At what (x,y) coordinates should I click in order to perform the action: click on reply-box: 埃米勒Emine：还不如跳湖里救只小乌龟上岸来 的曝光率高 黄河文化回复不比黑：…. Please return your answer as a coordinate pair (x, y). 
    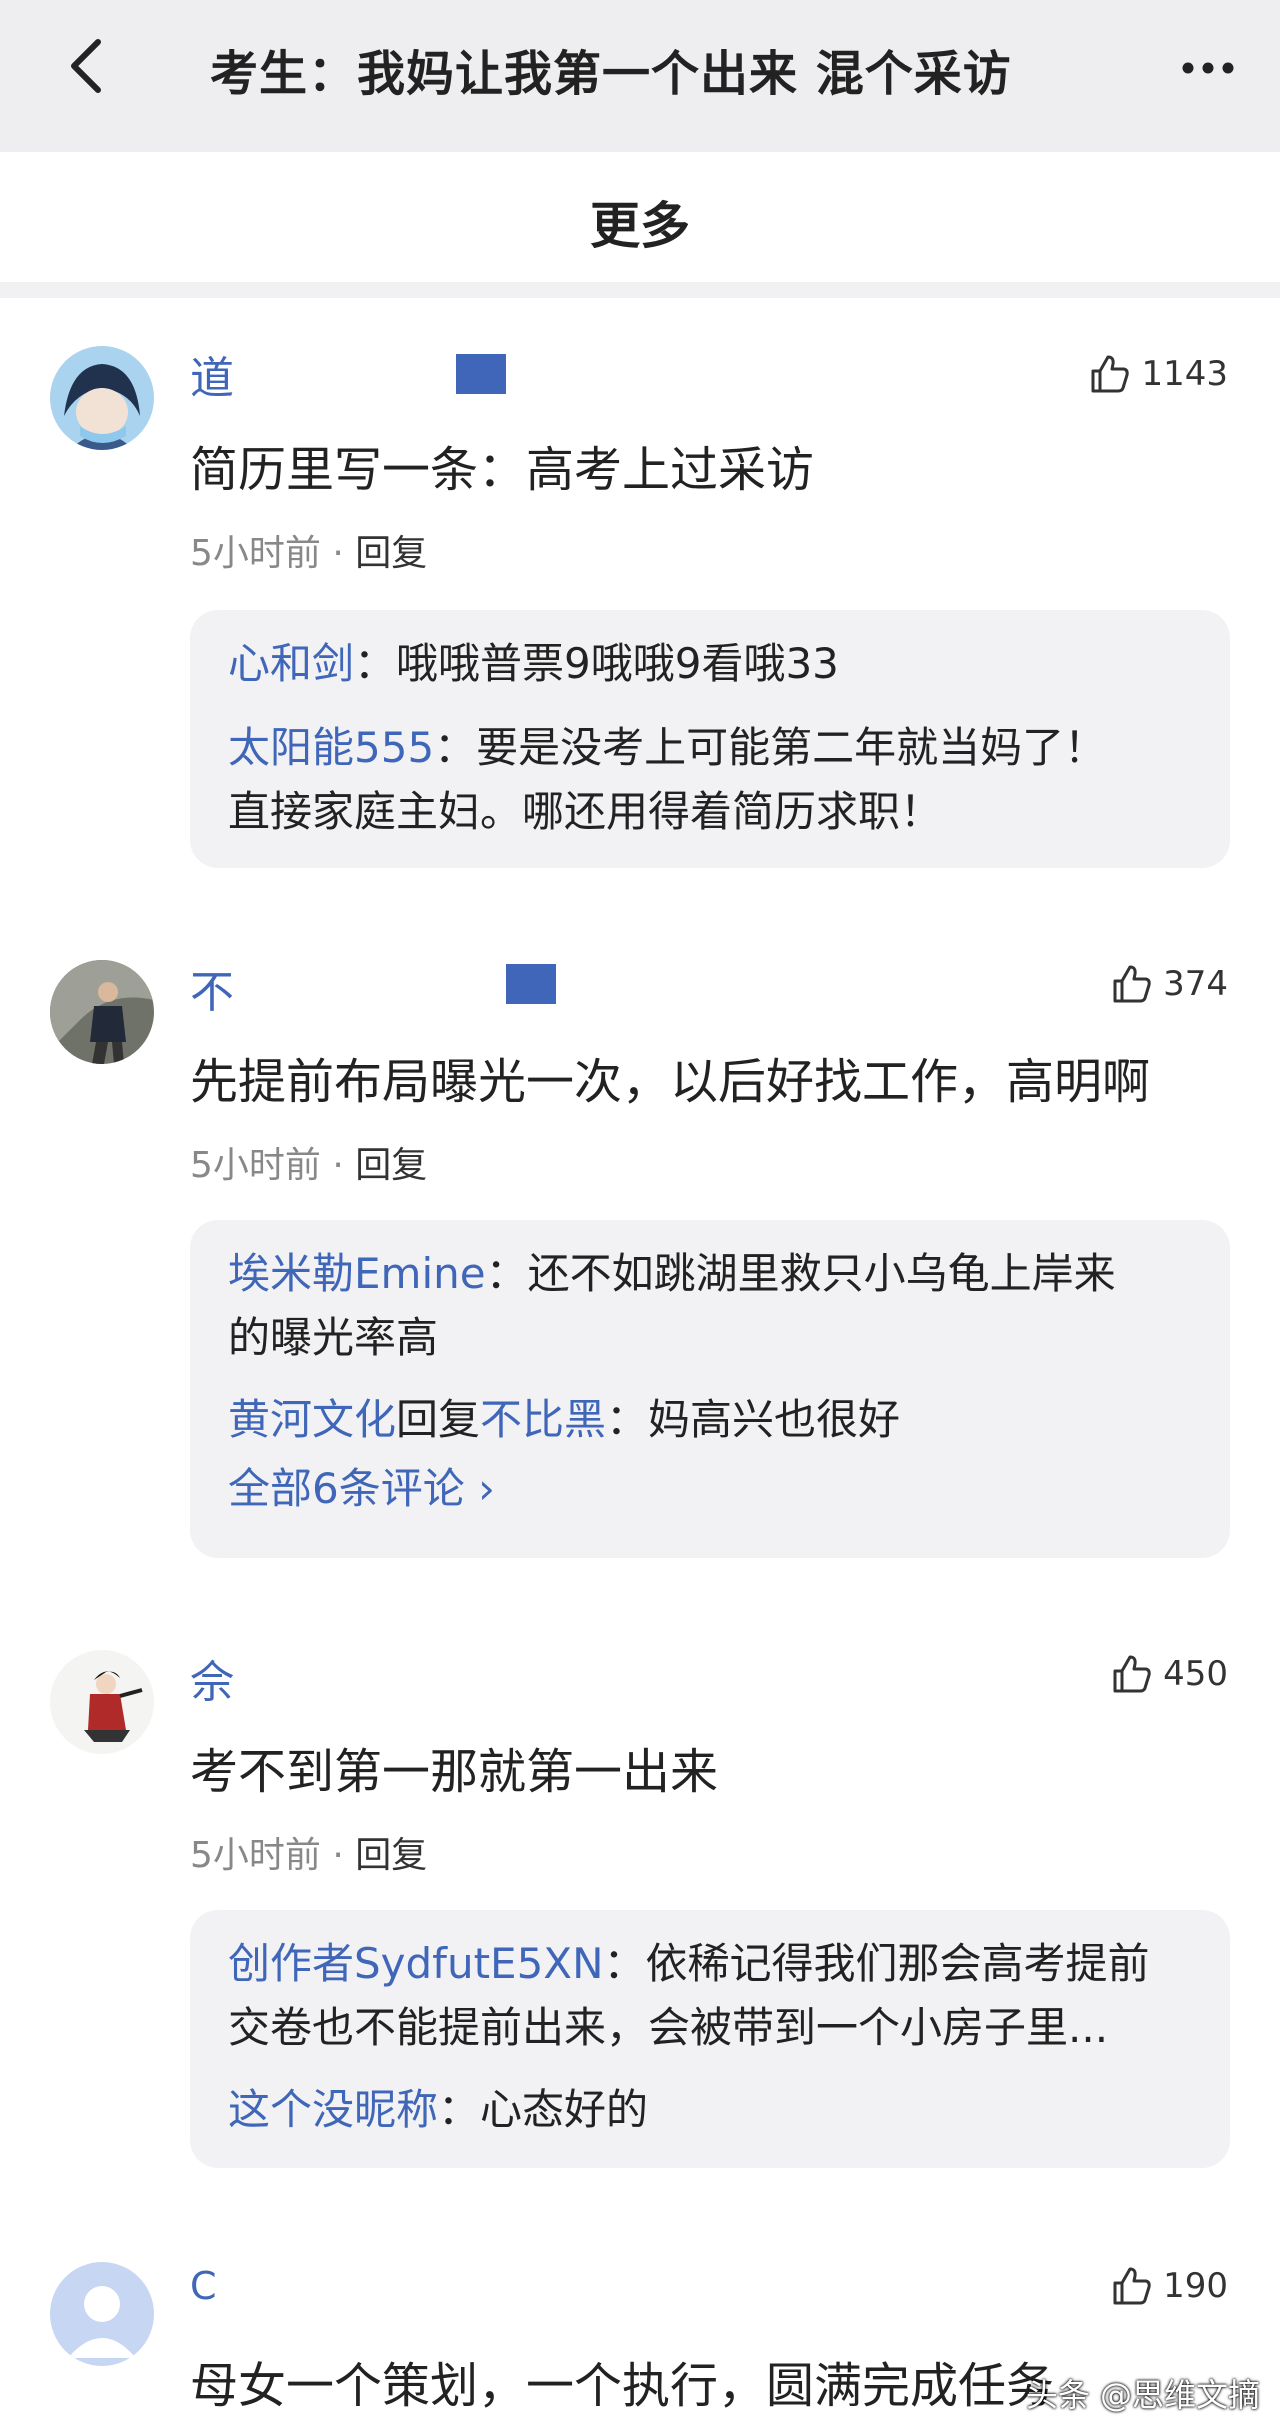
    Looking at the image, I should click on (710, 1389).